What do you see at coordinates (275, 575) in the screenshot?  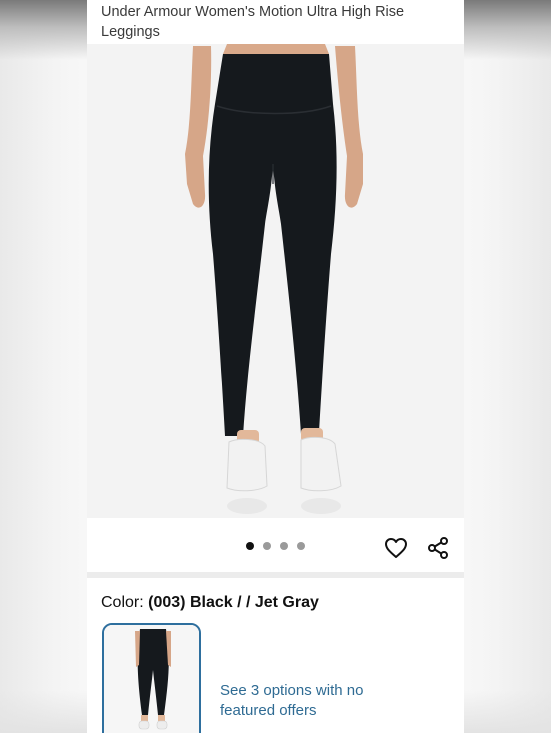 I see `section-divider` at bounding box center [275, 575].